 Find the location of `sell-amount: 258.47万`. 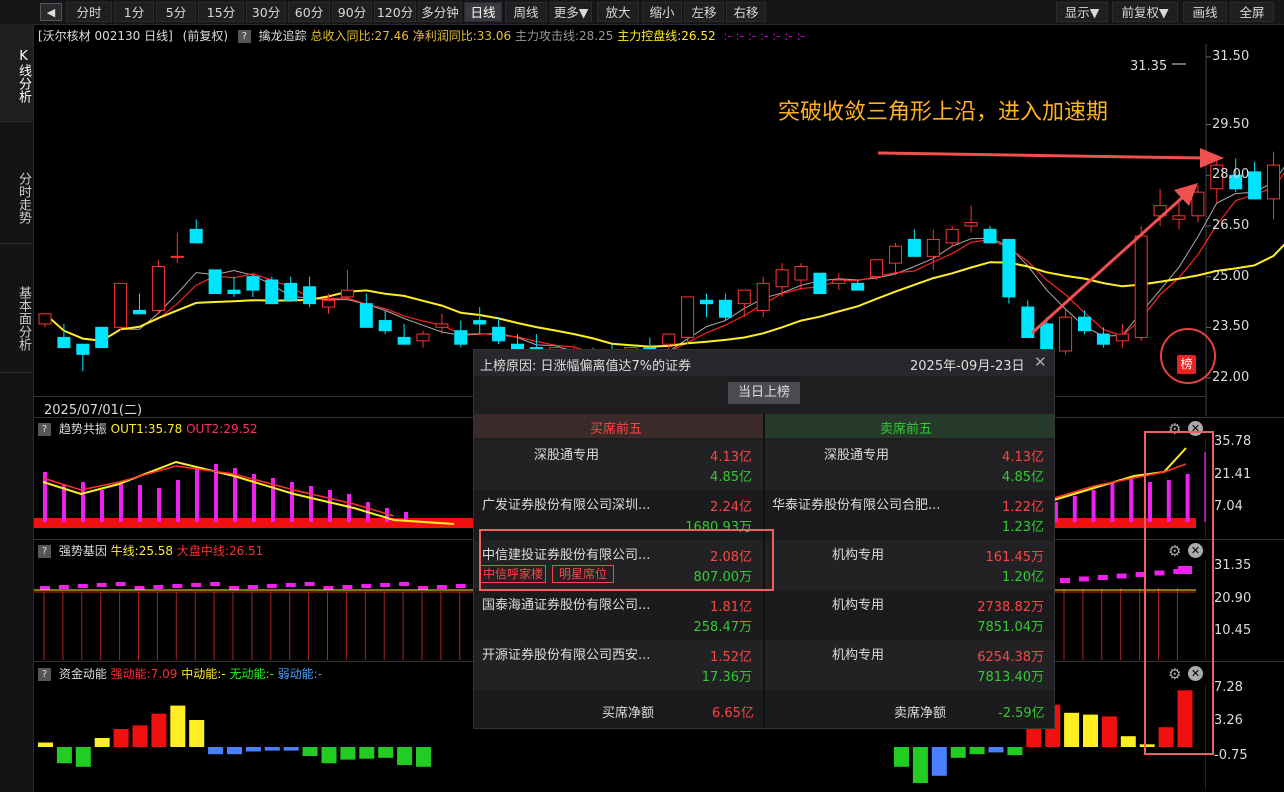

sell-amount: 258.47万 is located at coordinates (723, 627).